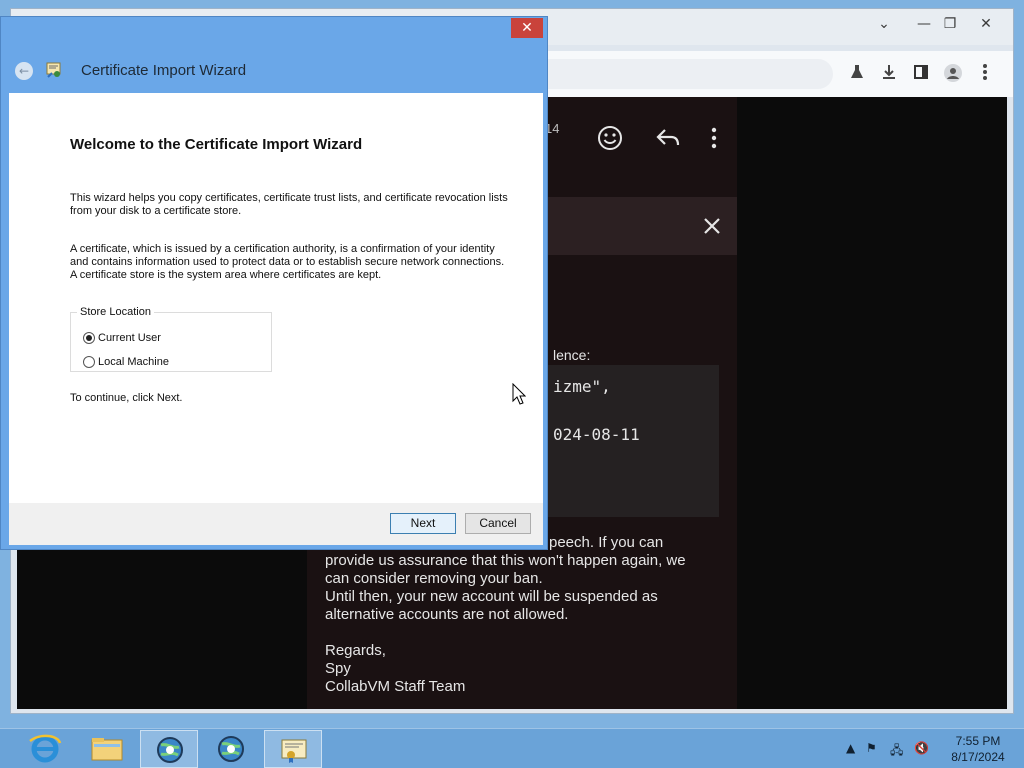  Describe the element at coordinates (107, 749) in the screenshot. I see `file-explorer-icon` at that location.